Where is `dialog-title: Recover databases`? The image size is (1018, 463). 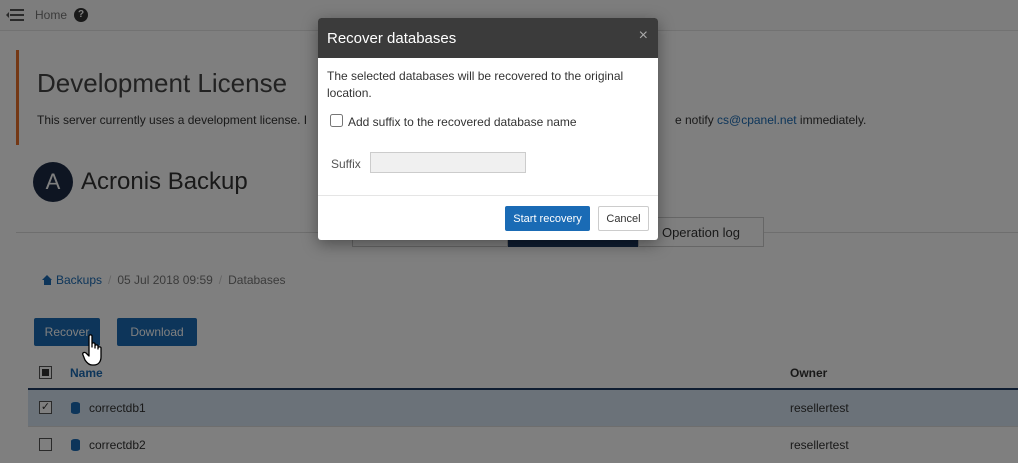
dialog-title: Recover databases is located at coordinates (392, 38).